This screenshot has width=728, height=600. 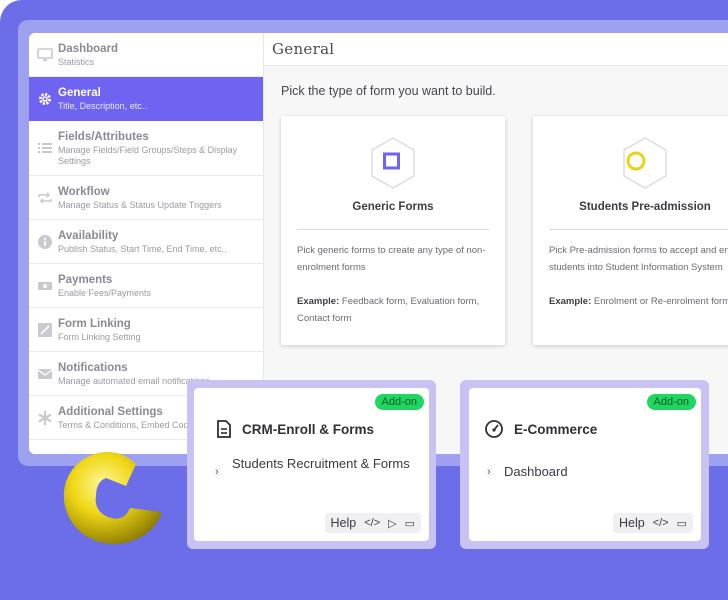 I want to click on sidebar-item-title: Workflow, so click(x=84, y=191).